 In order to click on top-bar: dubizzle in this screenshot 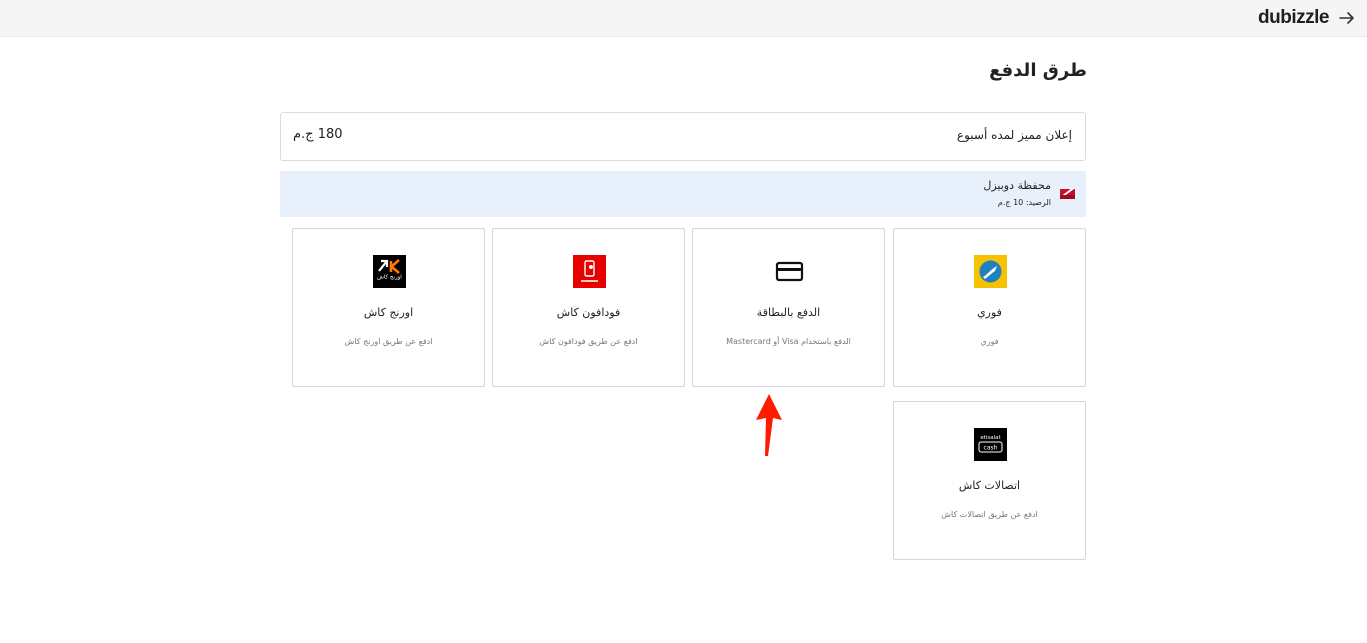, I will do `click(683, 18)`.